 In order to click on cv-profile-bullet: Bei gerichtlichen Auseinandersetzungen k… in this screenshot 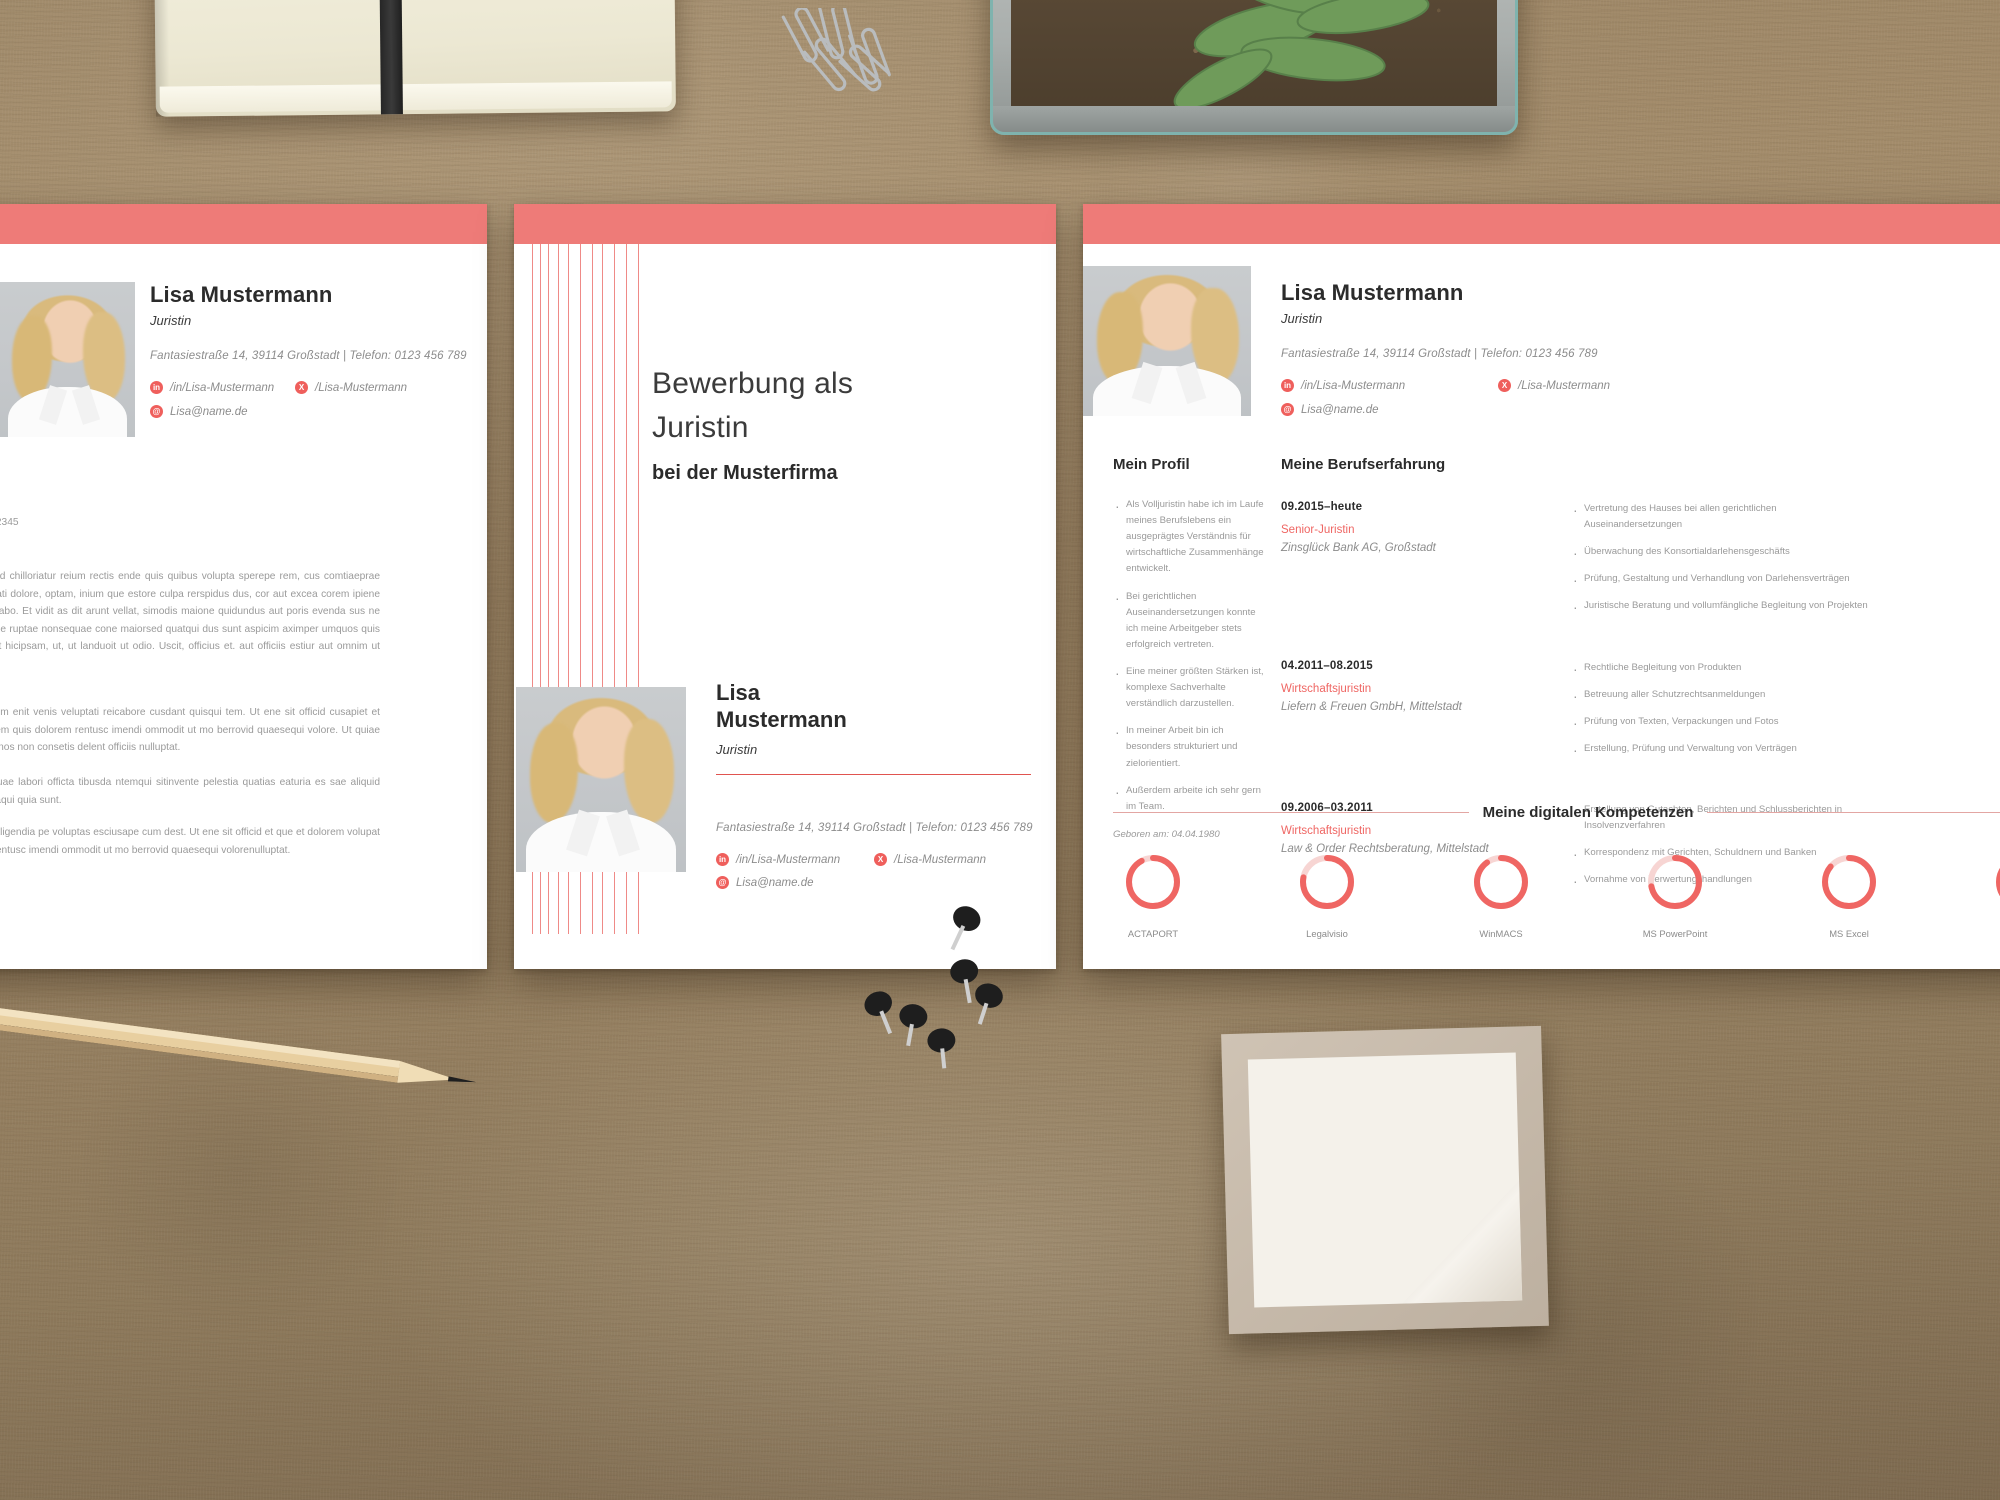, I will do `click(1189, 620)`.